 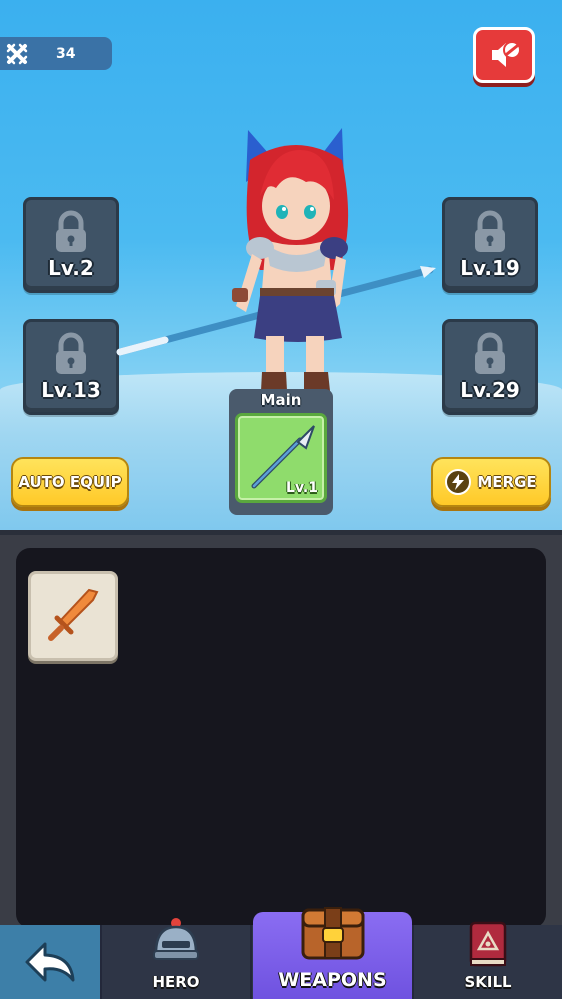 I want to click on slot-level-label: Lv.29, so click(x=490, y=390).